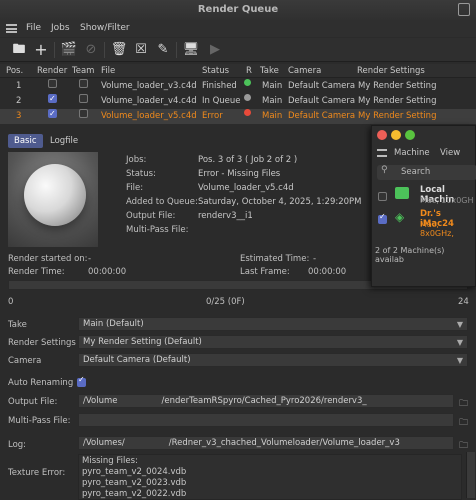  What do you see at coordinates (17, 325) in the screenshot?
I see `take-label: Take` at bounding box center [17, 325].